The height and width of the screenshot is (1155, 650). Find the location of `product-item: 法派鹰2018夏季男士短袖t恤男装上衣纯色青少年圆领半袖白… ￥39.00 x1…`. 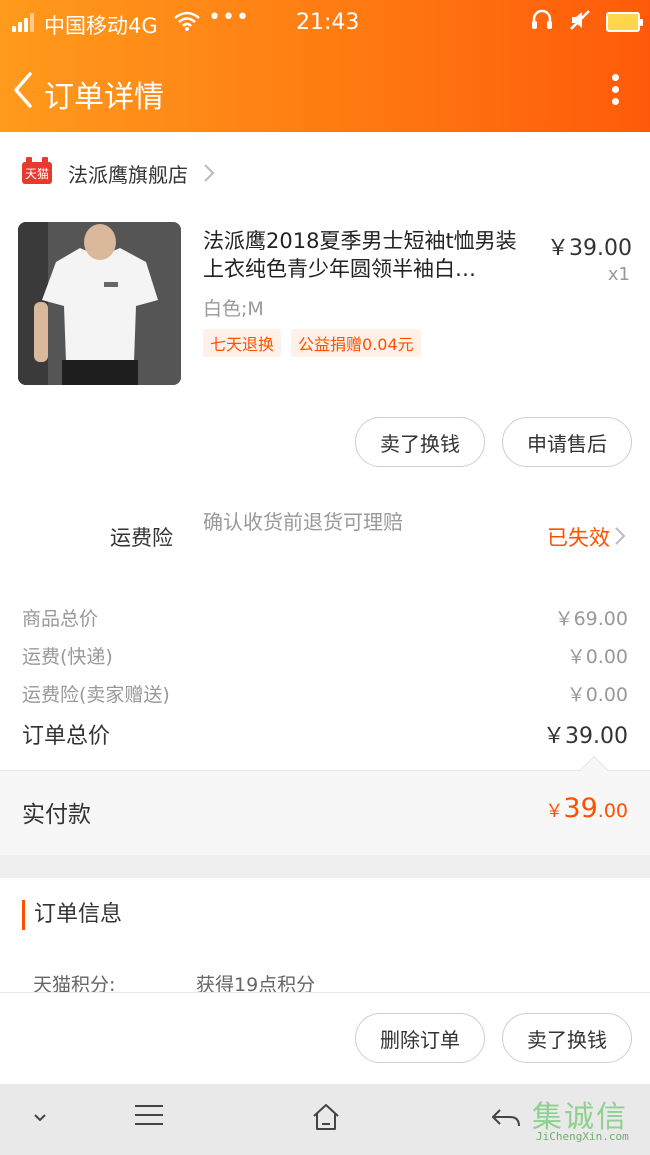

product-item: 法派鹰2018夏季男士短袖t恤男装上衣纯色青少年圆领半袖白… ￥39.00 x1… is located at coordinates (328, 307).